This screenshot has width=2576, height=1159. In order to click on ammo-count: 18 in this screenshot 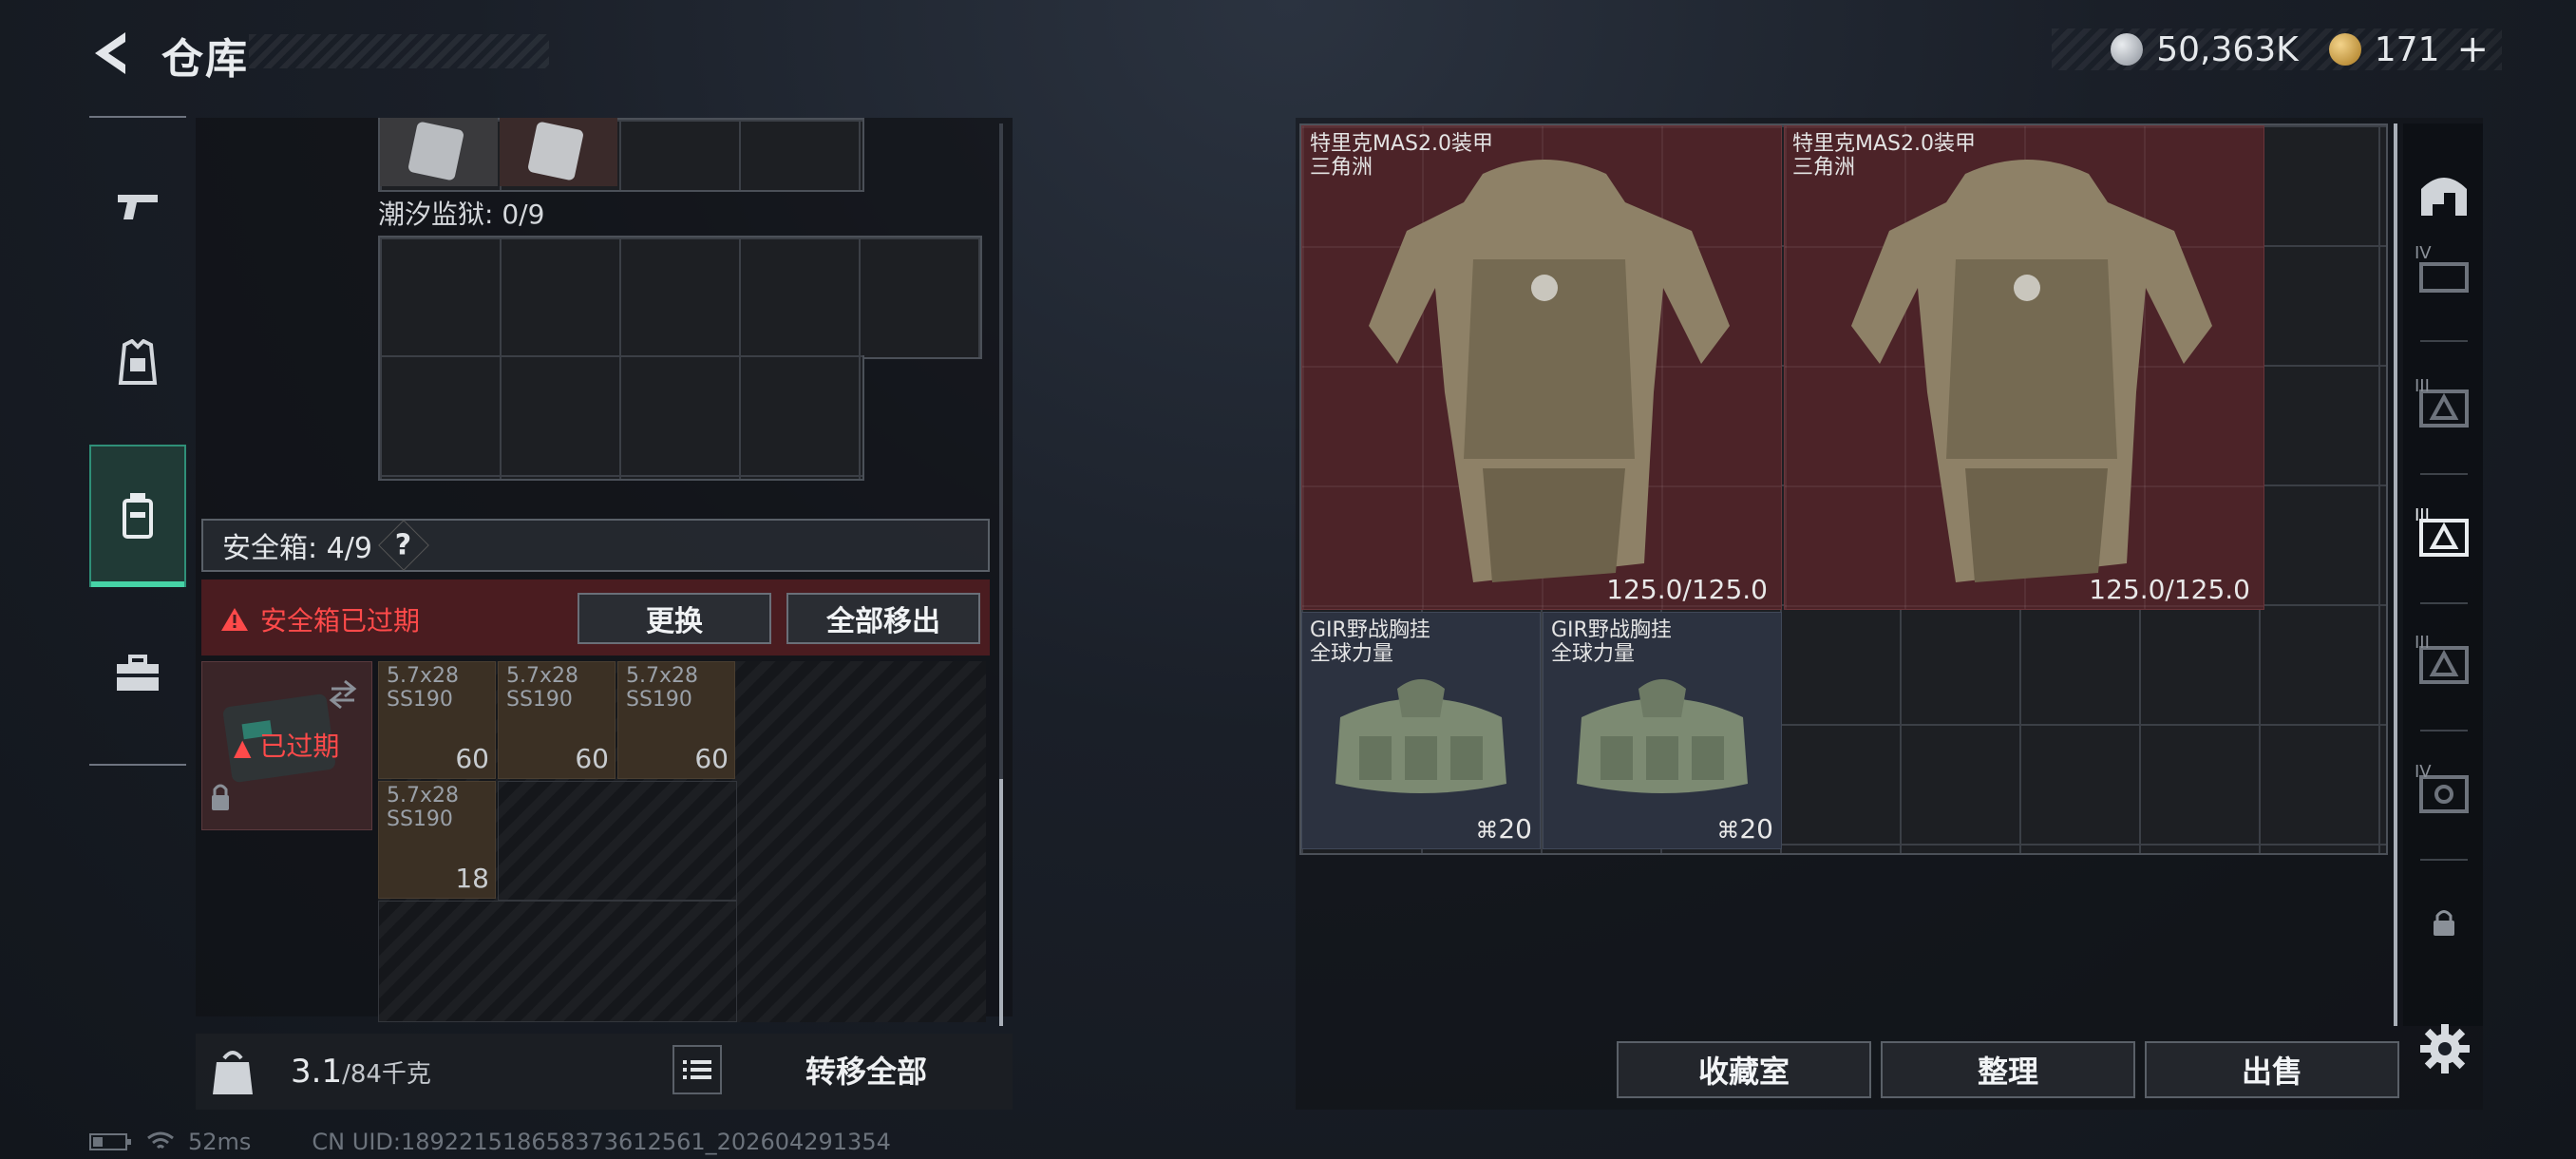, I will do `click(472, 878)`.